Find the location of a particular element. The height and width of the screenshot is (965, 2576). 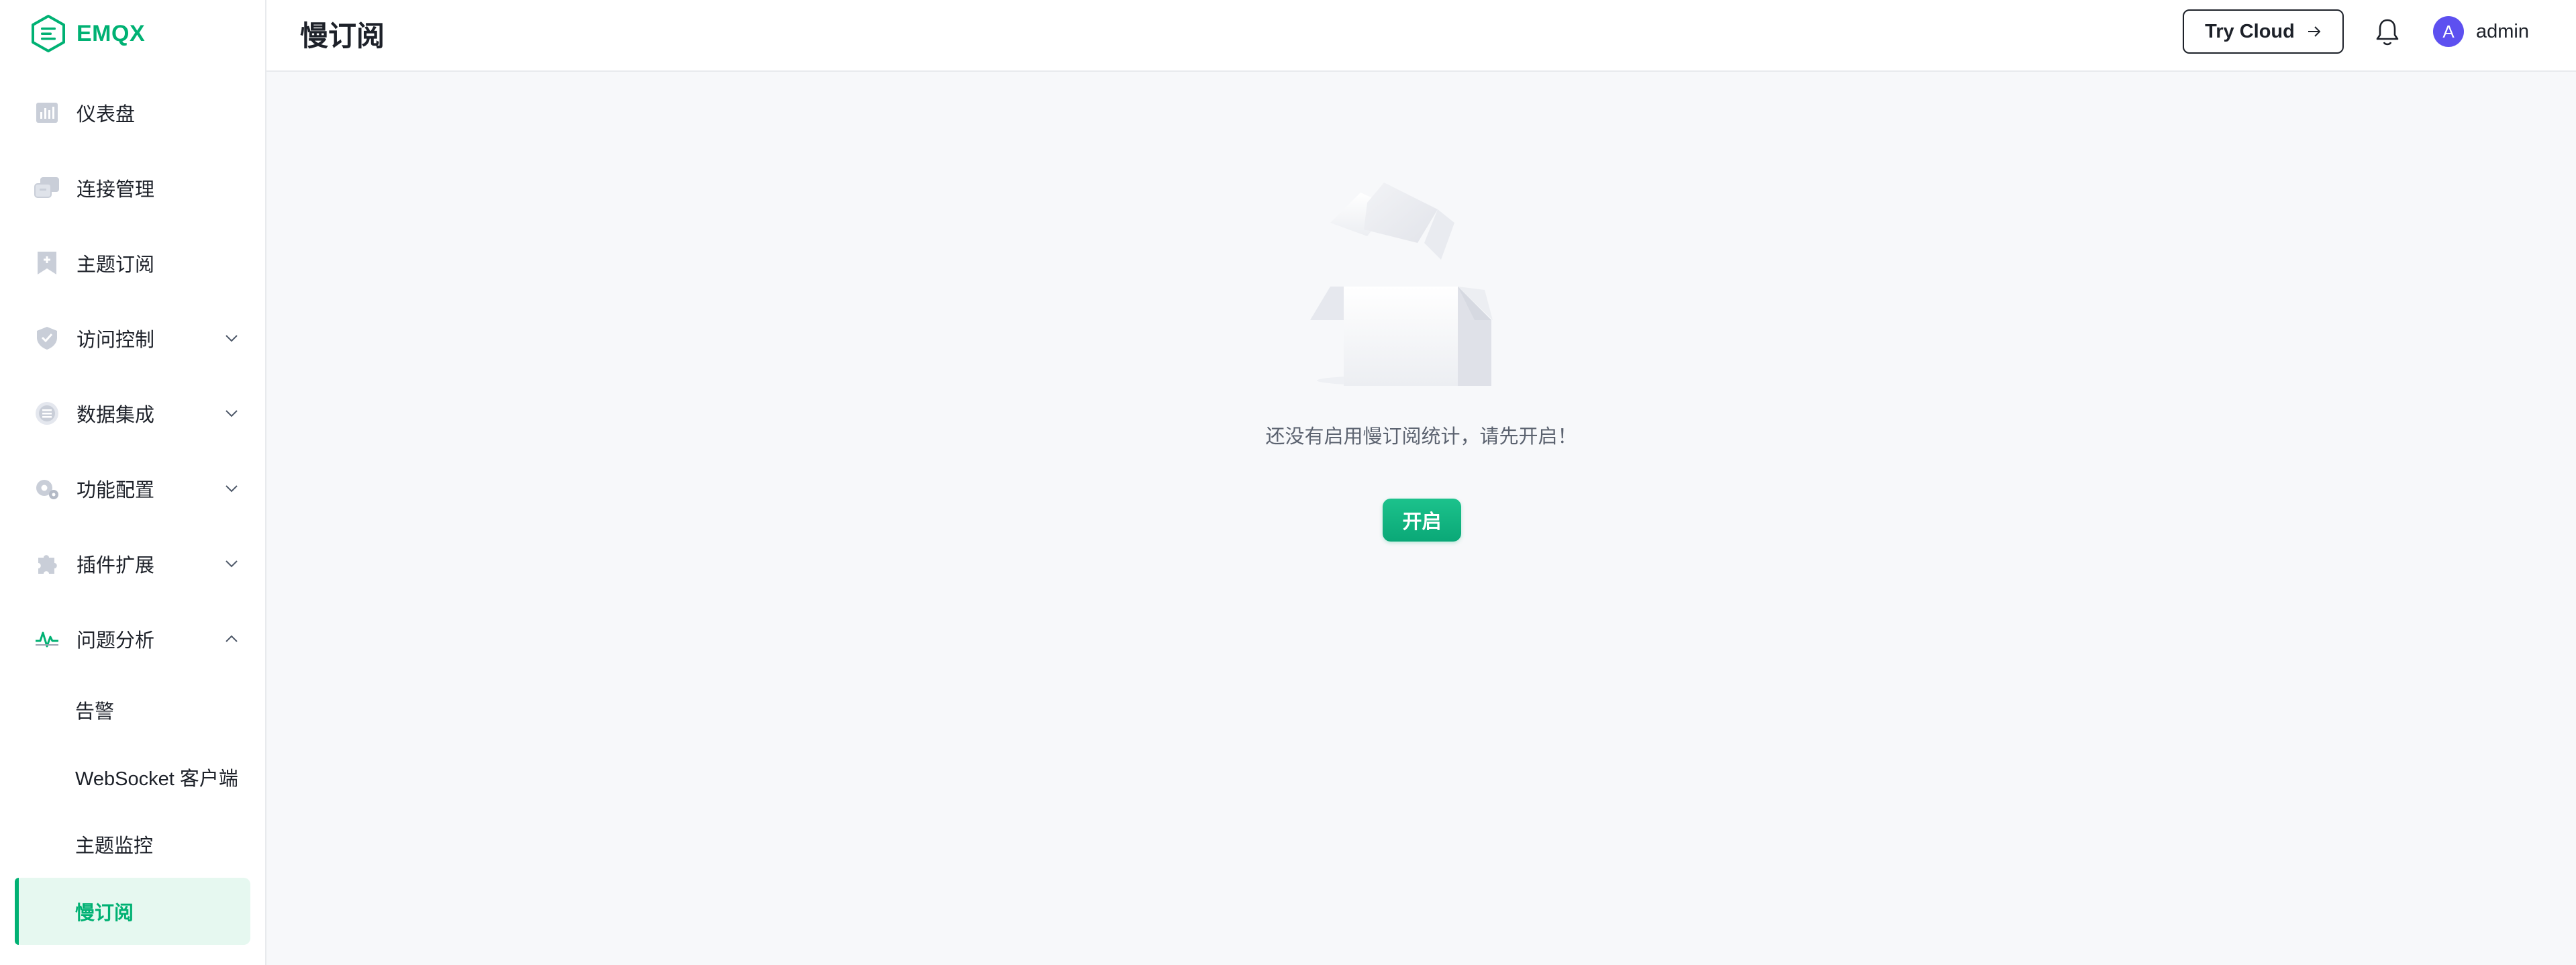

topic-subscription-icon is located at coordinates (47, 263).